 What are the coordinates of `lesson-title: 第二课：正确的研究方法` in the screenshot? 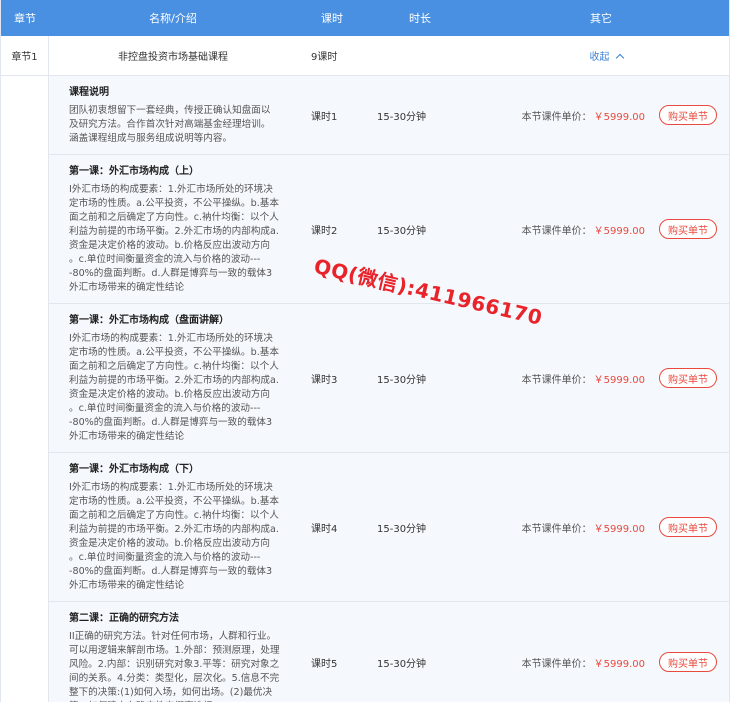 It's located at (124, 618).